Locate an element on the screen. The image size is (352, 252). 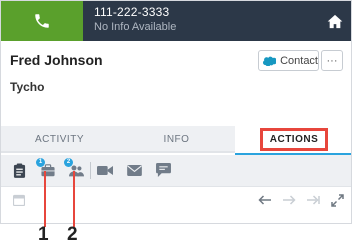
video-button is located at coordinates (105, 170).